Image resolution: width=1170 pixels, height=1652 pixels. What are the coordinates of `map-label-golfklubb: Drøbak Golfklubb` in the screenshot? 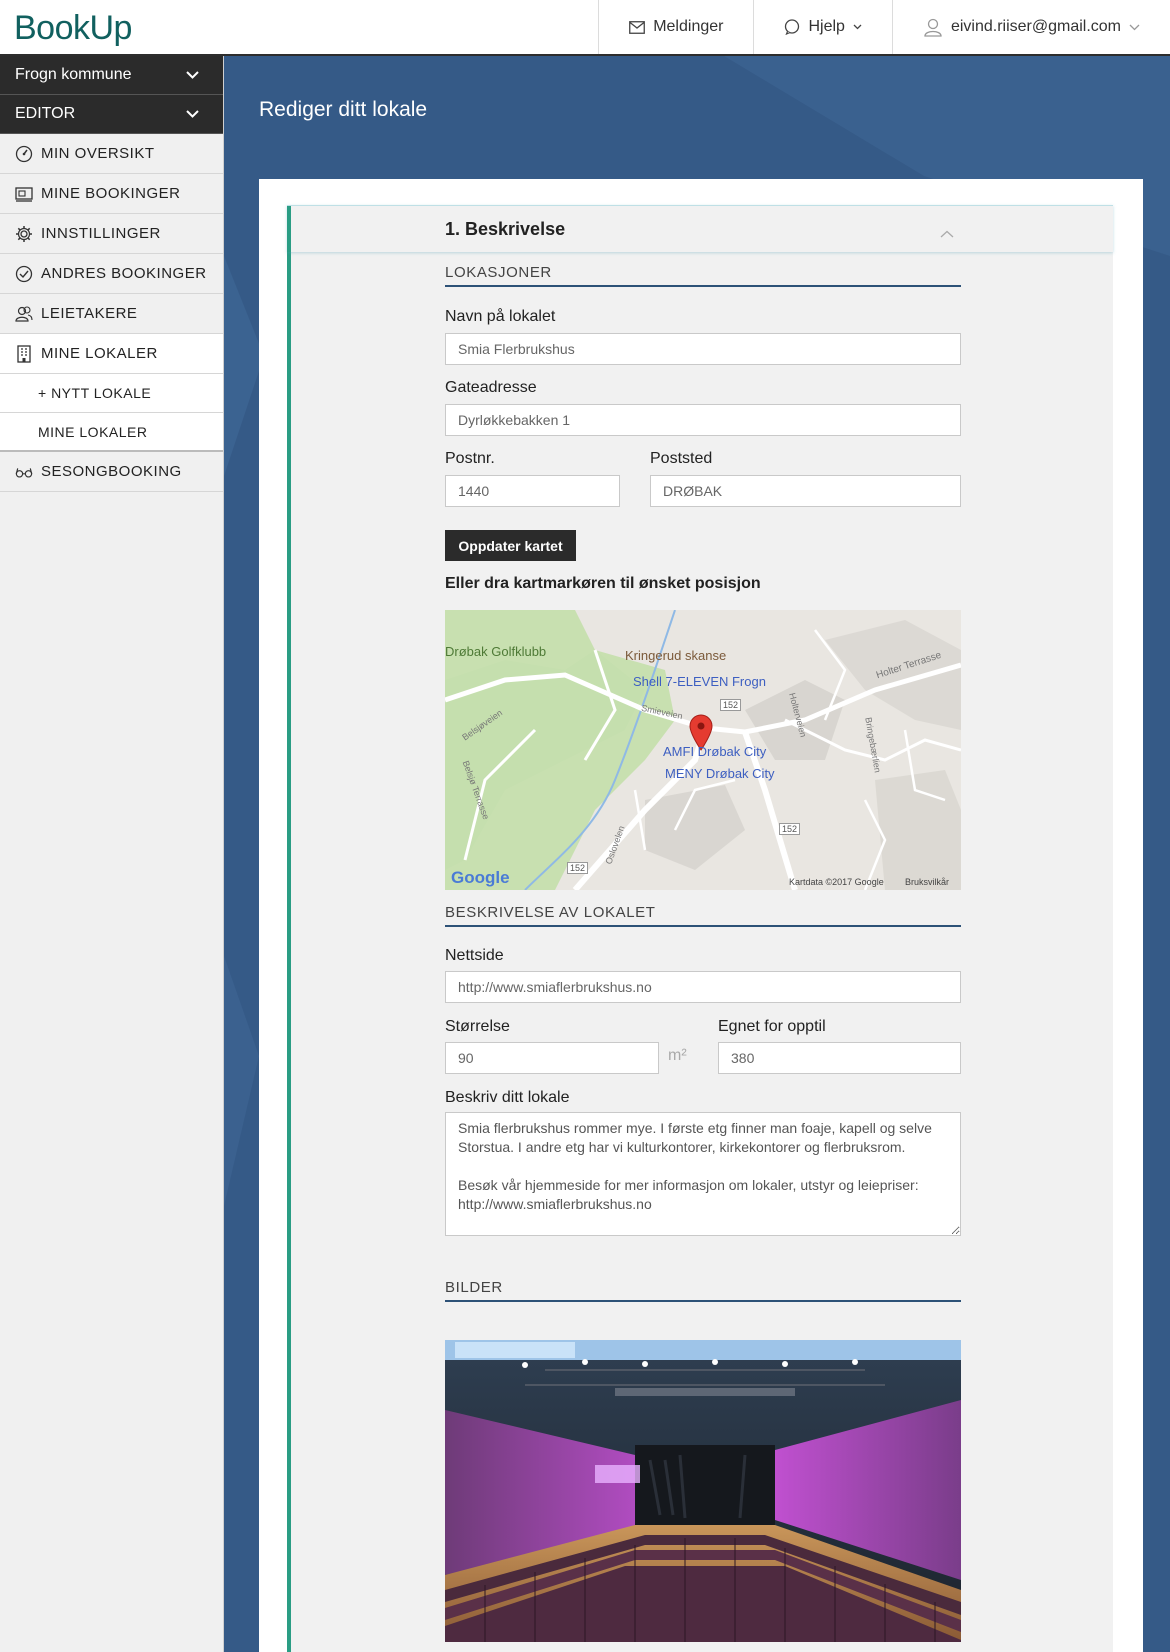 It's located at (496, 651).